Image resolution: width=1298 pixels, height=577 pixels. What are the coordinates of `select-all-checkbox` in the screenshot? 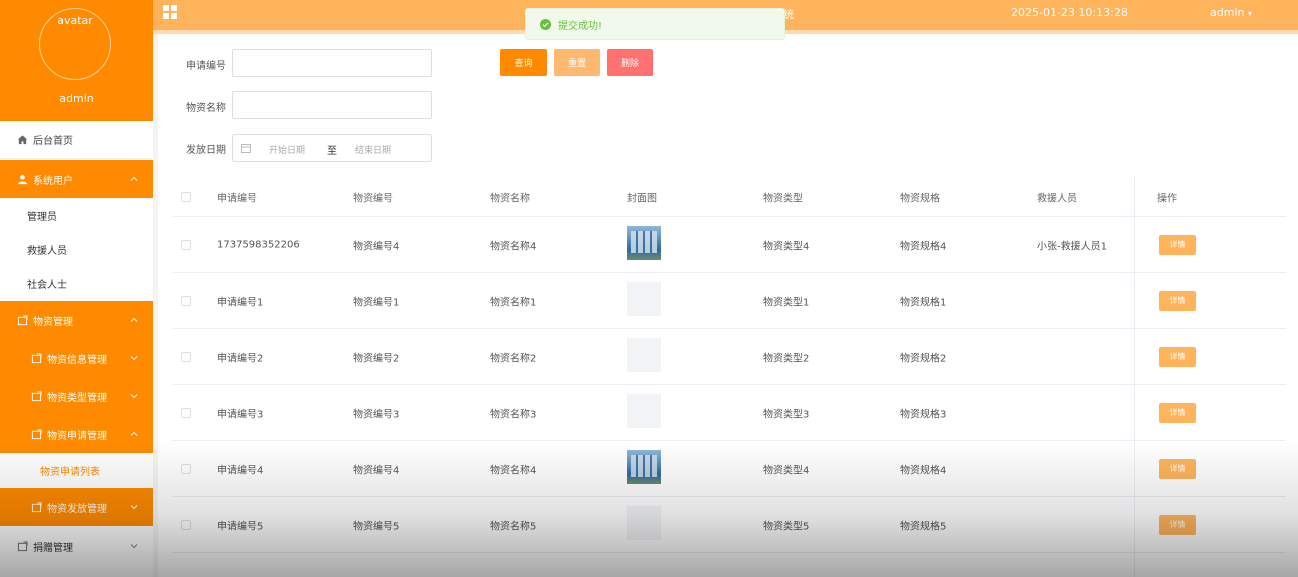 It's located at (186, 196).